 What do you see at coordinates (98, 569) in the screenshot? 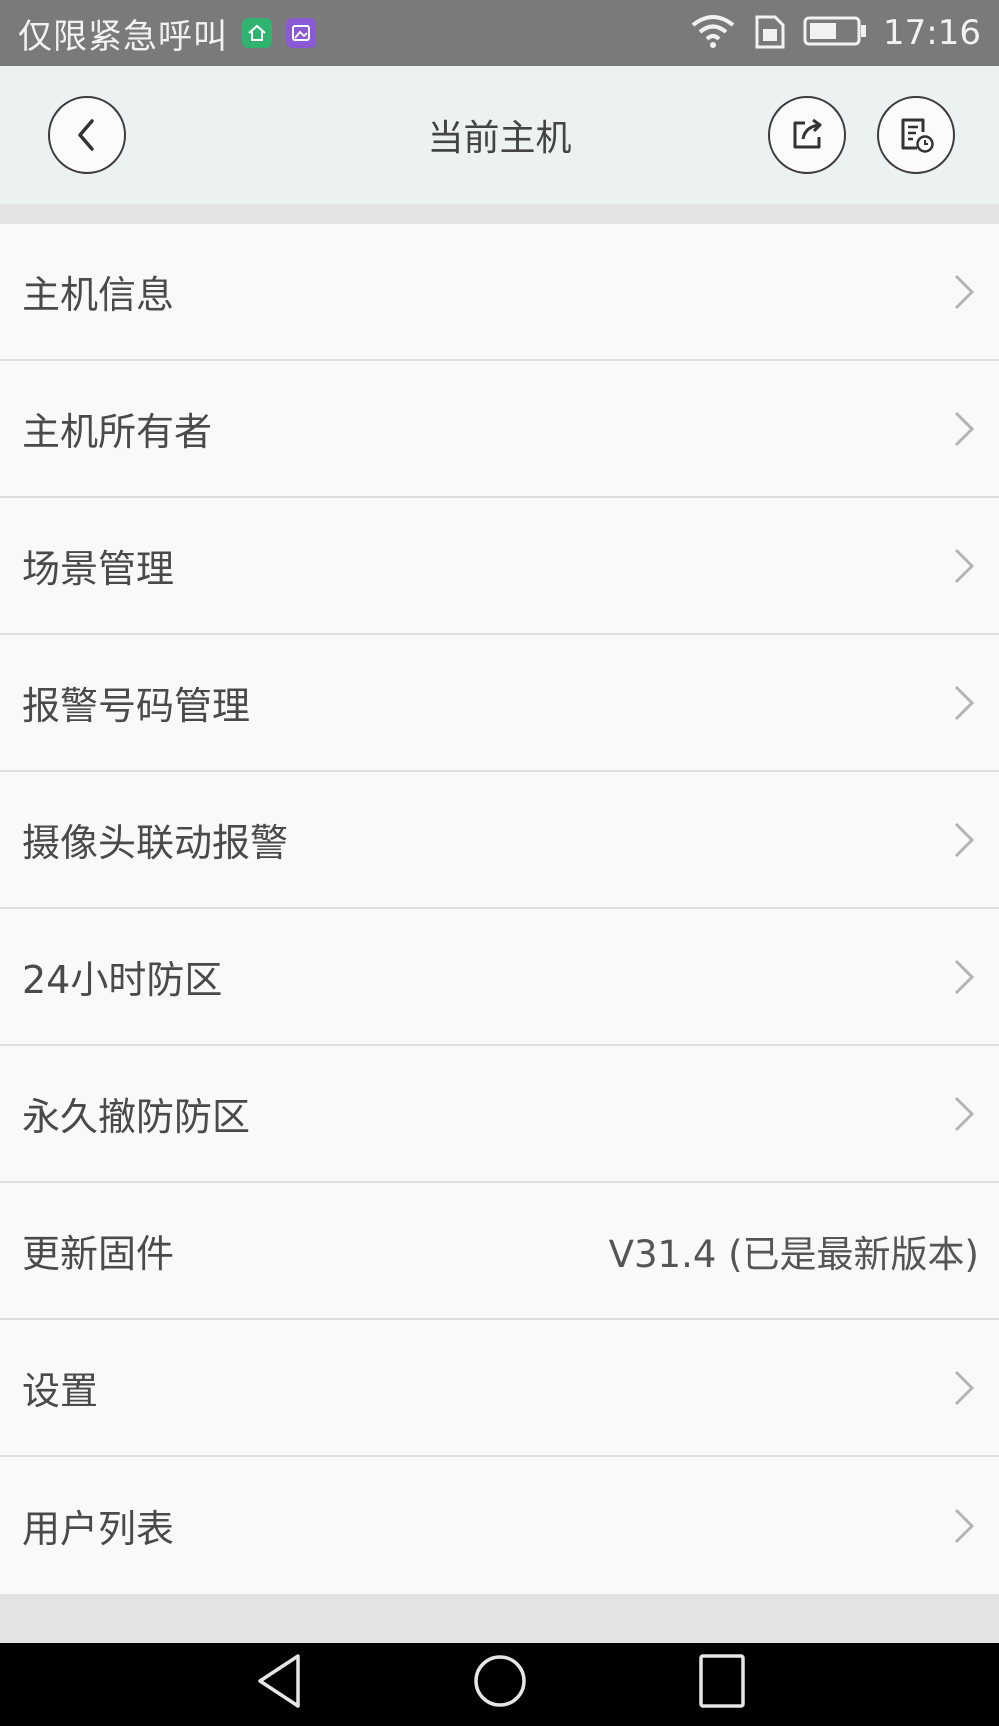
I see `menu-item-label: 场景管理` at bounding box center [98, 569].